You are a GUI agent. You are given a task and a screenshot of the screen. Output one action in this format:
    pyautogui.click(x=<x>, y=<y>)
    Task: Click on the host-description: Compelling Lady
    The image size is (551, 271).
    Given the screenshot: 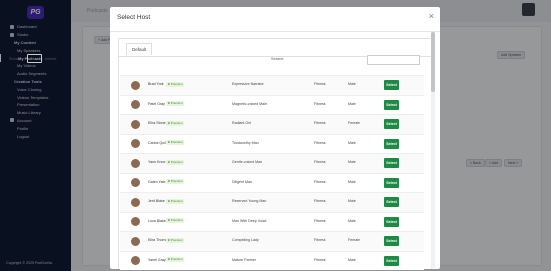 What is the action you would take?
    pyautogui.click(x=245, y=240)
    